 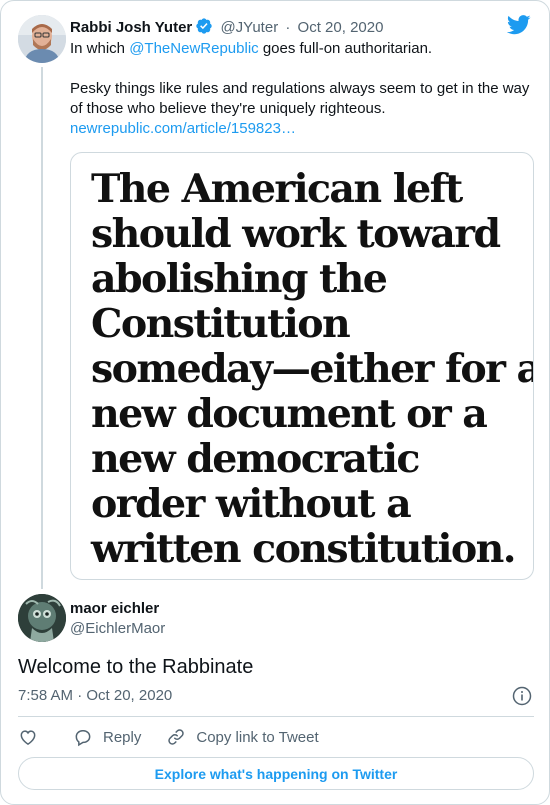 What do you see at coordinates (304, 549) in the screenshot?
I see `headline-line: written constitution.` at bounding box center [304, 549].